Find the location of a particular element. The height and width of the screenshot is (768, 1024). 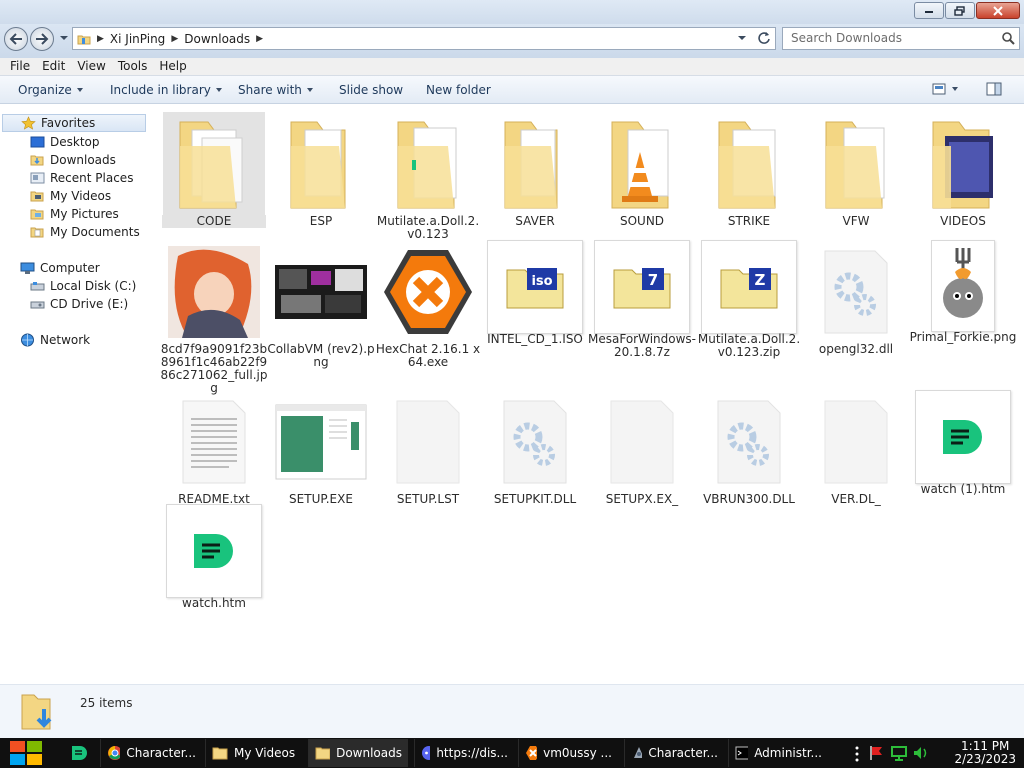

breadcrumb-downloads: Downloads is located at coordinates (217, 39).